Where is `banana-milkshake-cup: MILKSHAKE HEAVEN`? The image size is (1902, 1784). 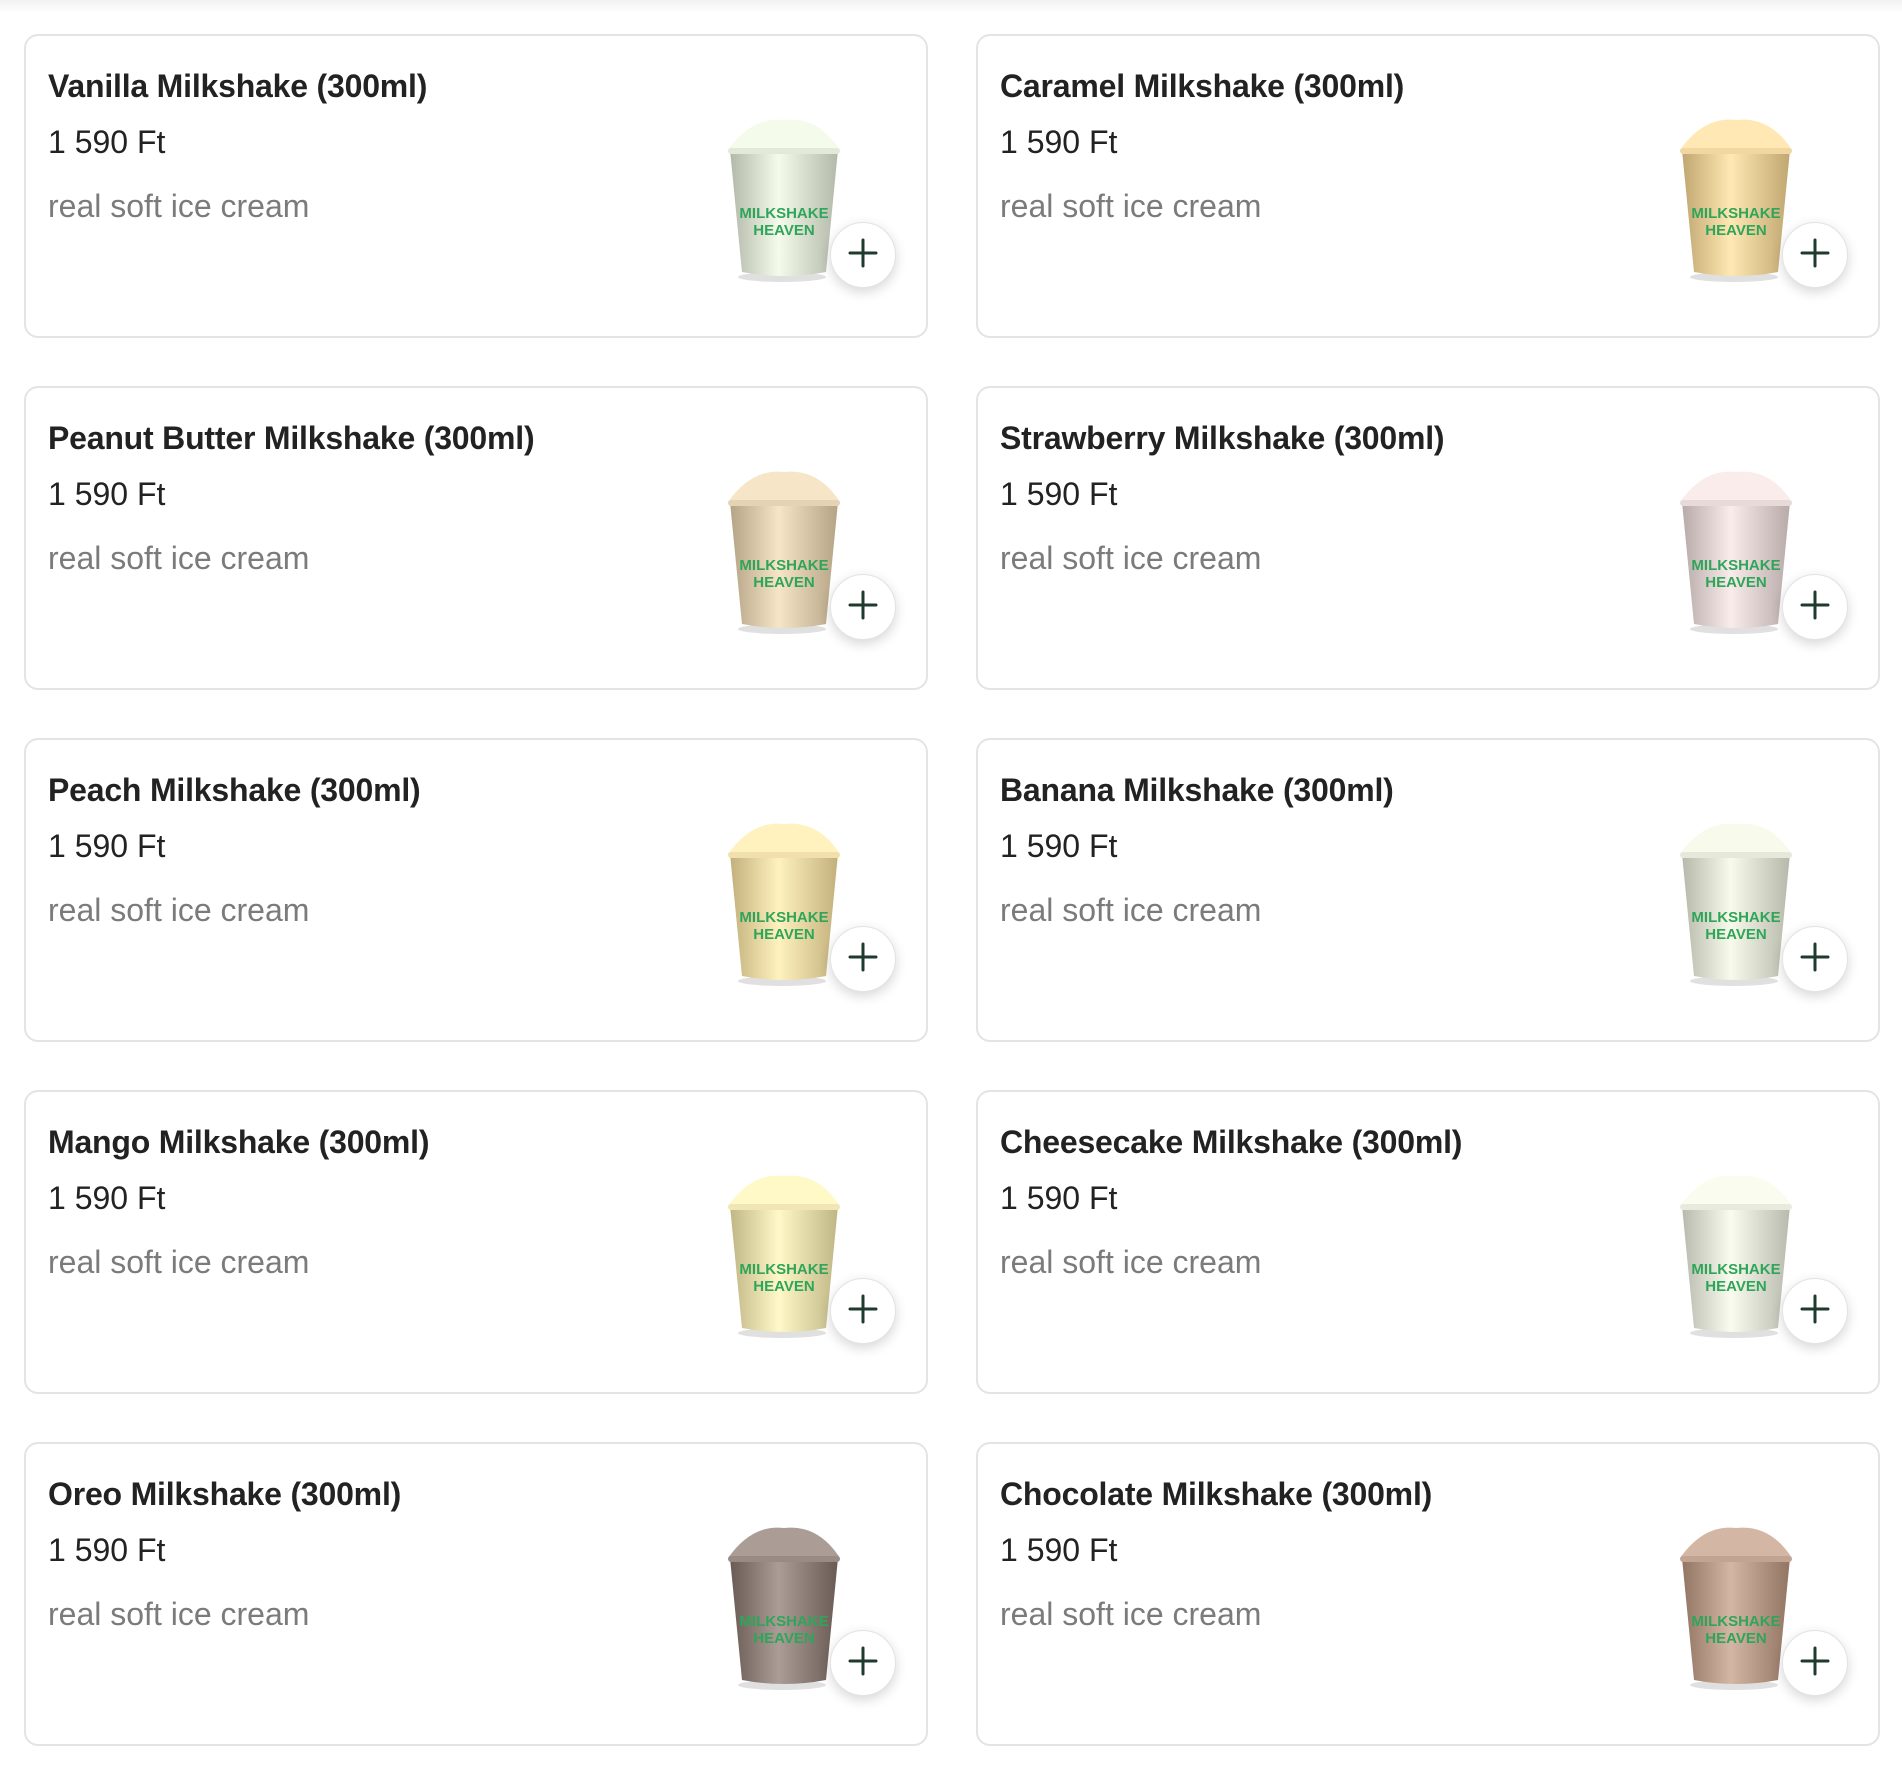 banana-milkshake-cup: MILKSHAKE HEAVEN is located at coordinates (1736, 903).